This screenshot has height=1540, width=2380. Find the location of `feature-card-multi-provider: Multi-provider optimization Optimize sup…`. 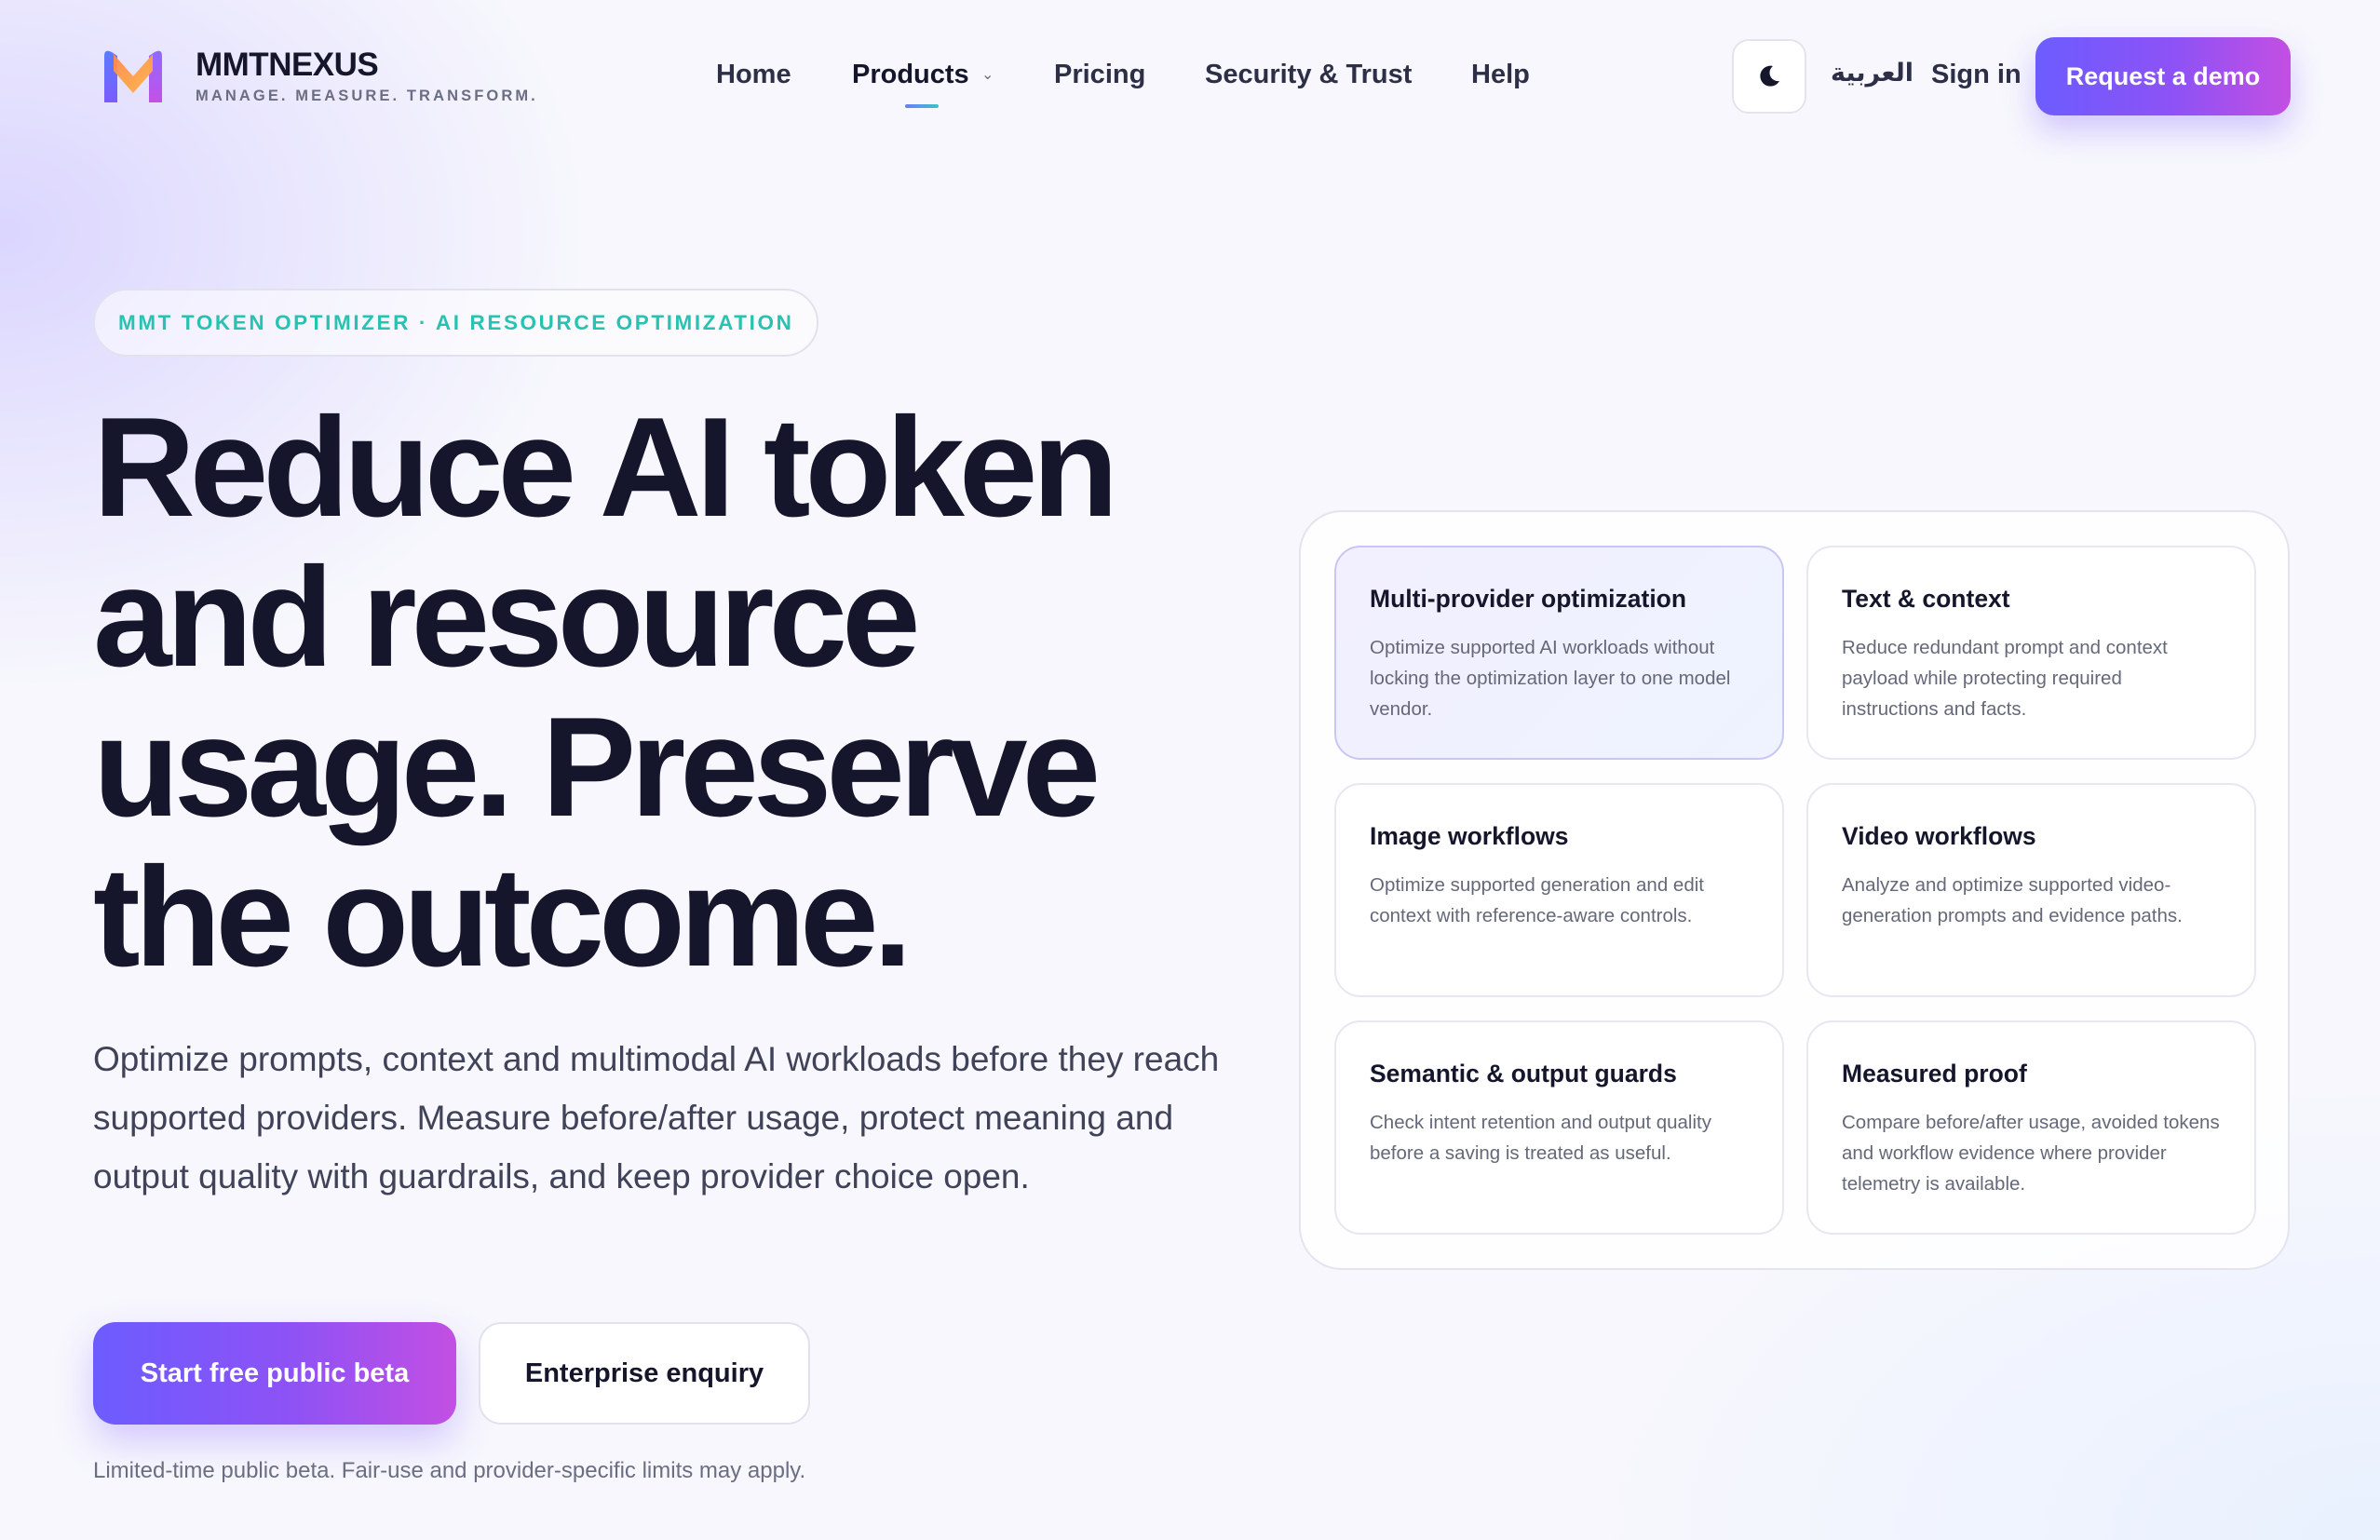

feature-card-multi-provider: Multi-provider optimization Optimize sup… is located at coordinates (1559, 653).